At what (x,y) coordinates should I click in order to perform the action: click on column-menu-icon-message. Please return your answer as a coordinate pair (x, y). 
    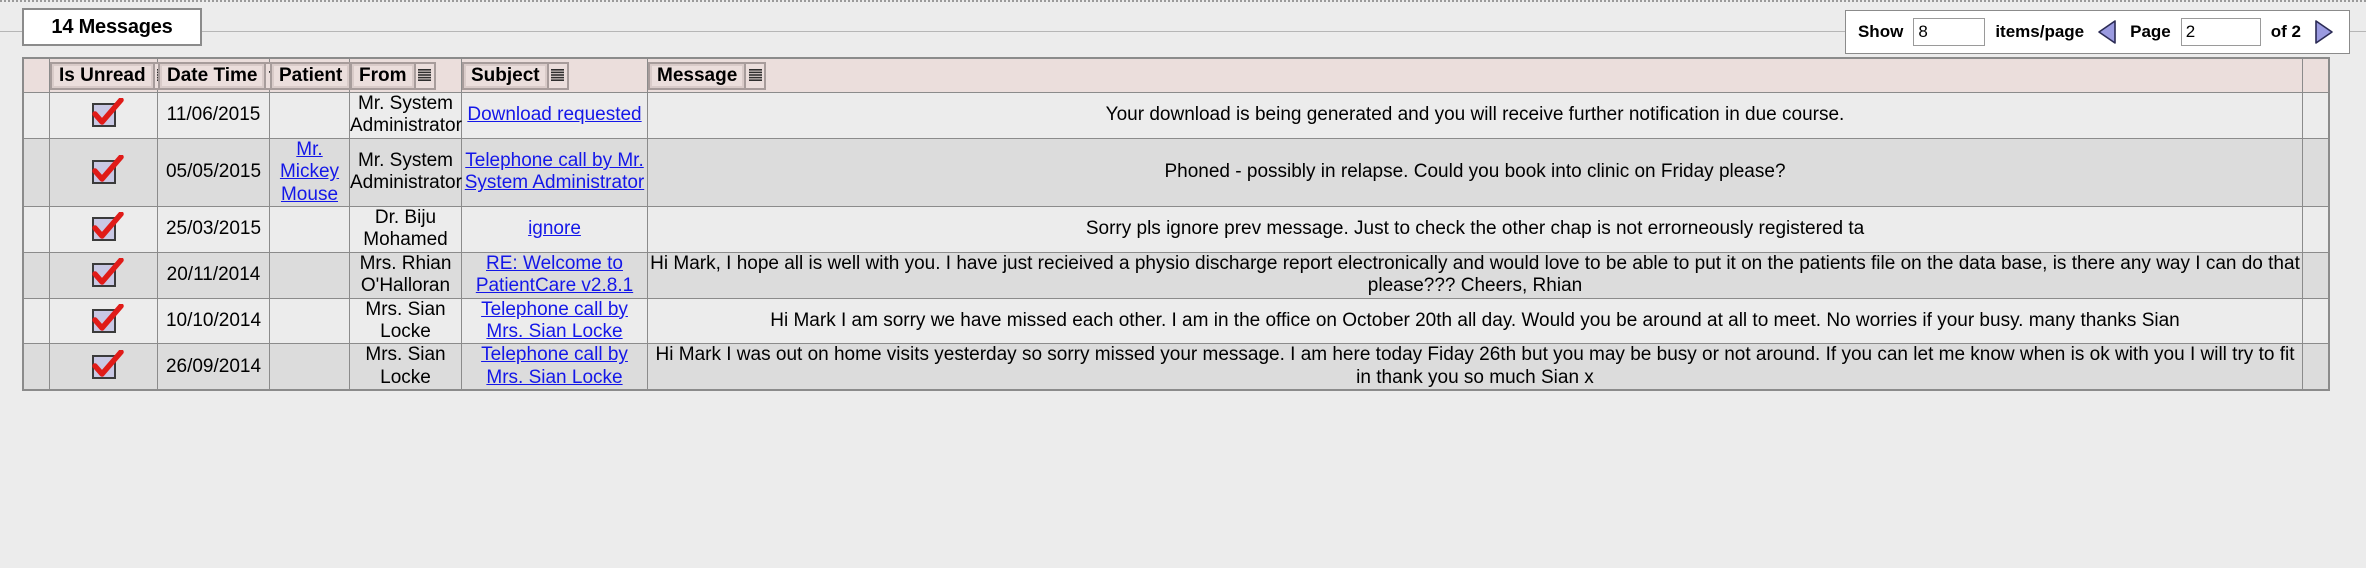
    Looking at the image, I should click on (754, 75).